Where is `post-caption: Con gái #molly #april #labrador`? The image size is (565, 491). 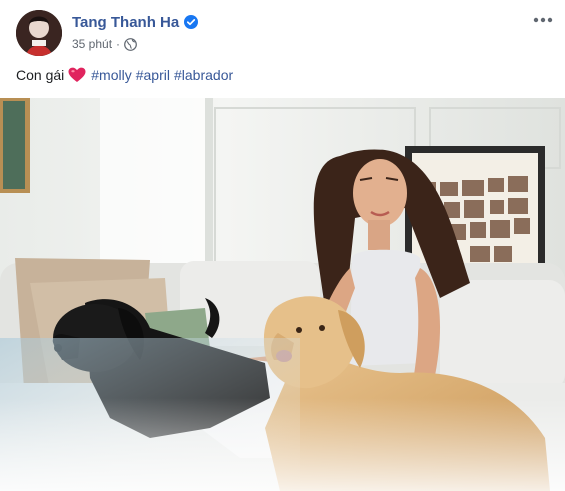 post-caption: Con gái #molly #april #labrador is located at coordinates (126, 75).